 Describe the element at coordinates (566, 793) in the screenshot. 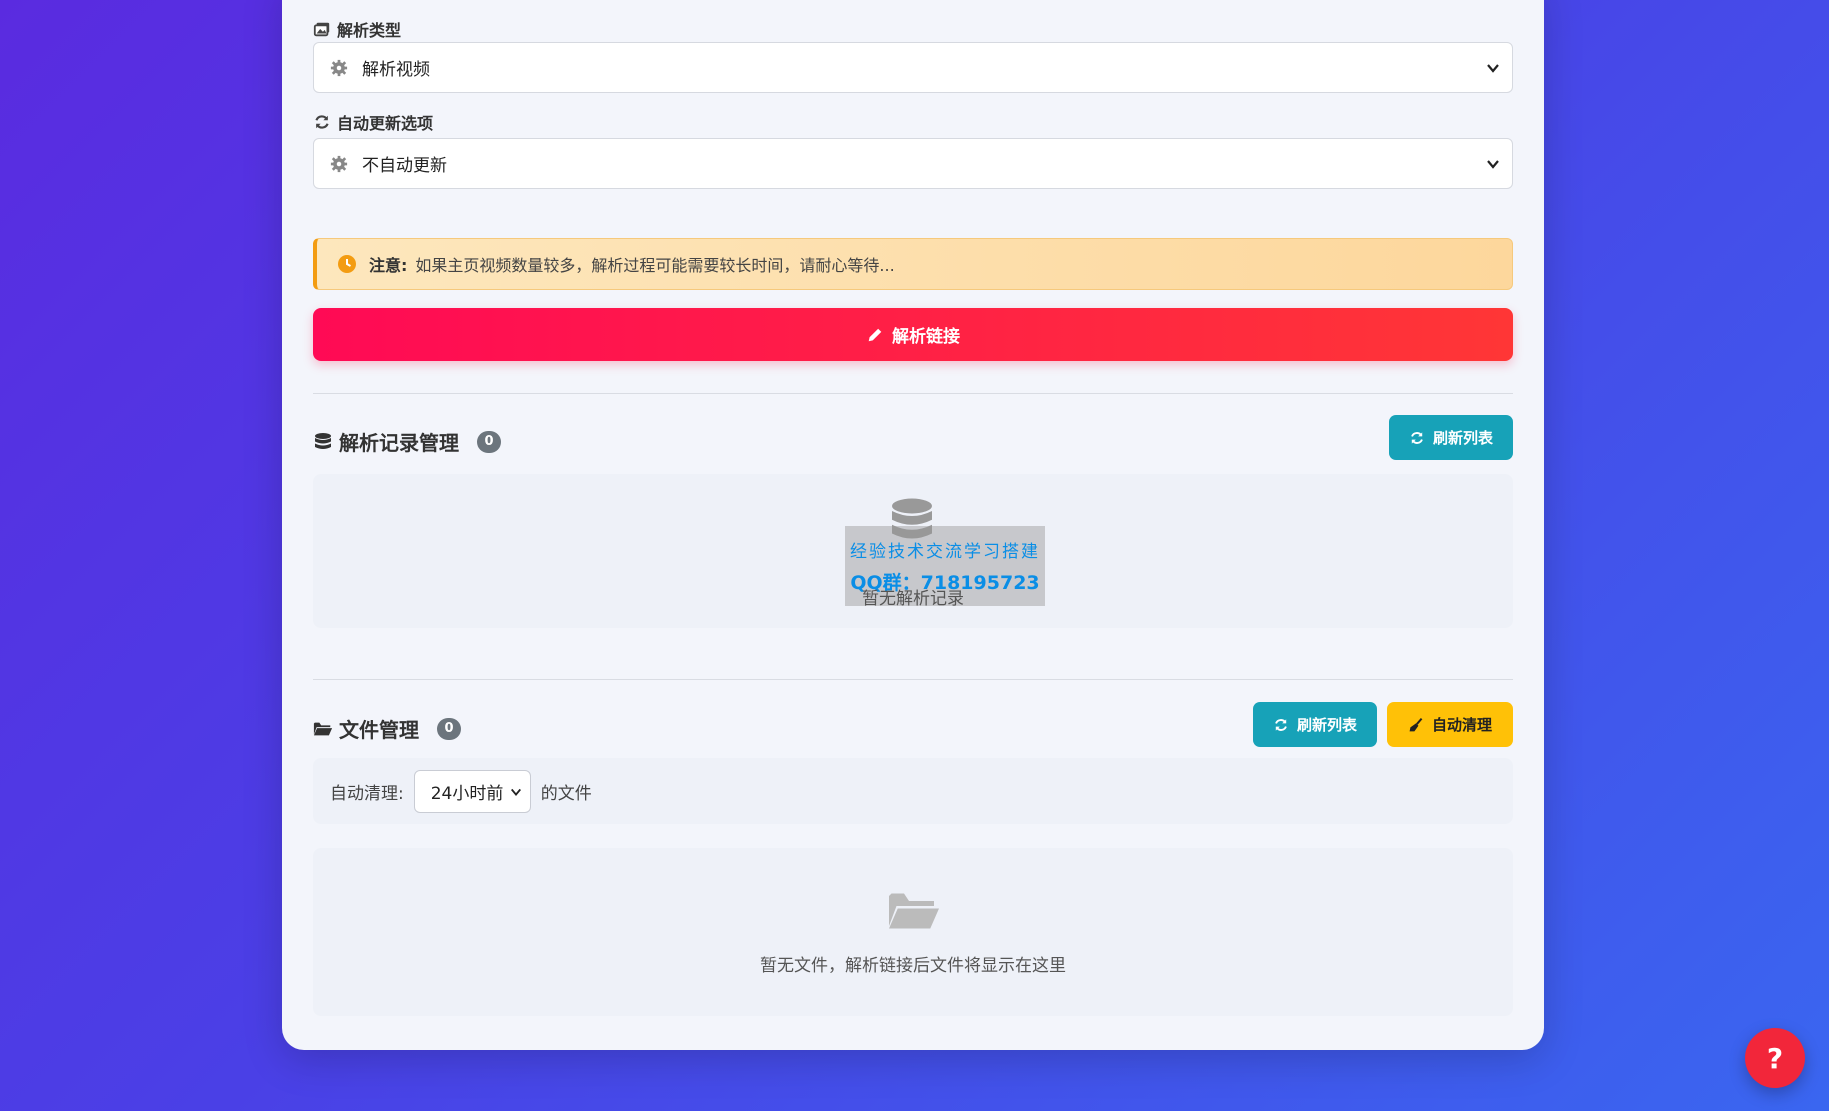

I see `auto-clean-suffix: 的文件` at that location.